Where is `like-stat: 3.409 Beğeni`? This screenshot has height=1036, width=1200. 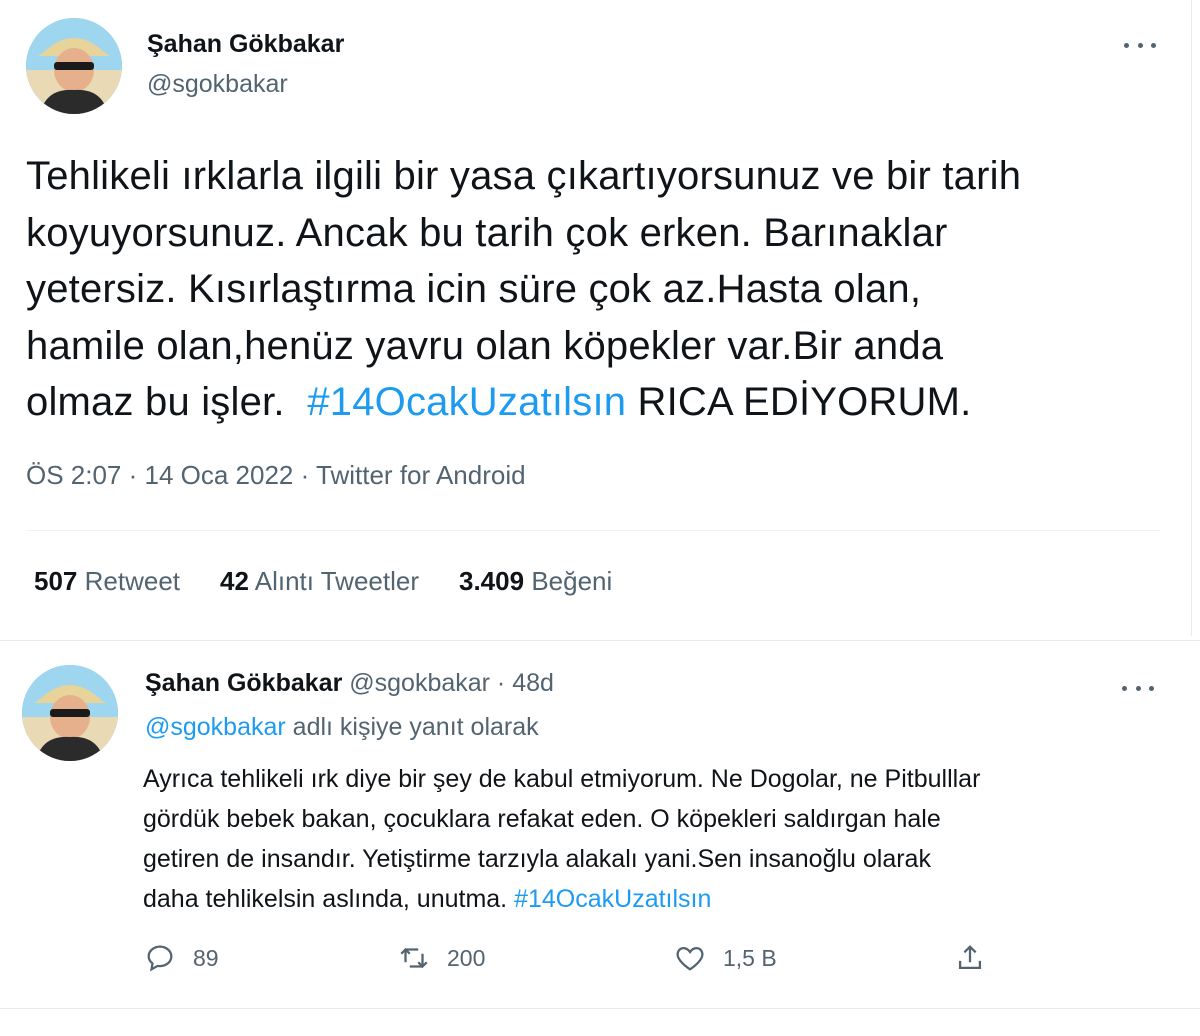 like-stat: 3.409 Beğeni is located at coordinates (535, 581).